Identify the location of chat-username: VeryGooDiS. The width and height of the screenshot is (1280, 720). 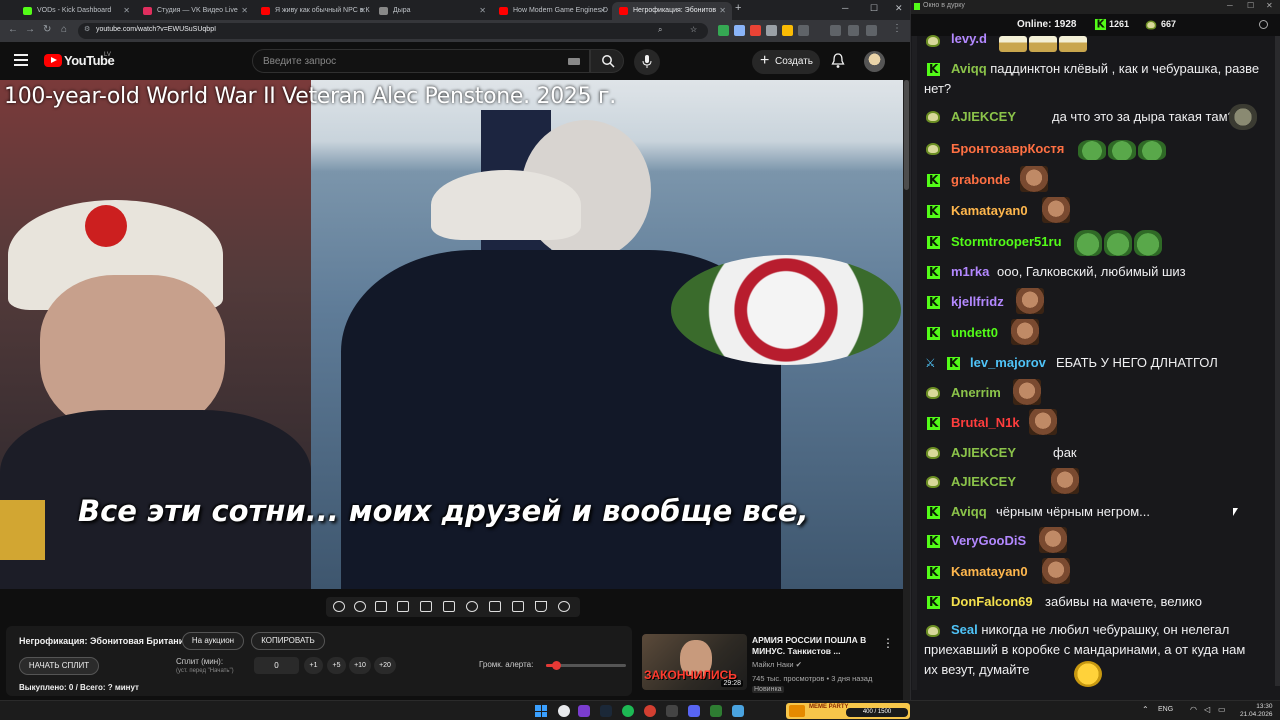
(988, 540).